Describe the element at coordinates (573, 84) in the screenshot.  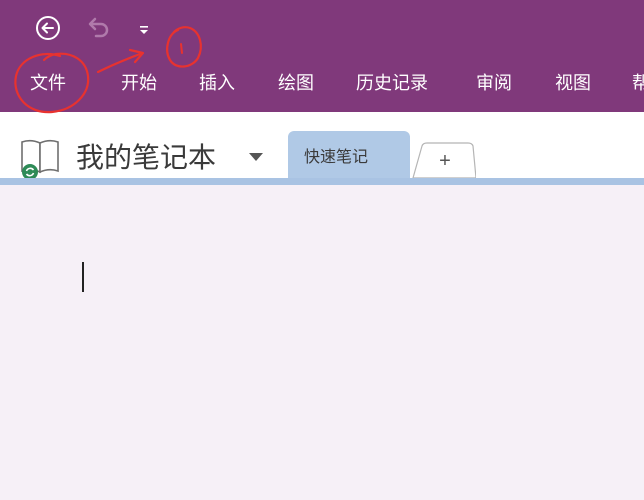
I see `tab-view: 视图` at that location.